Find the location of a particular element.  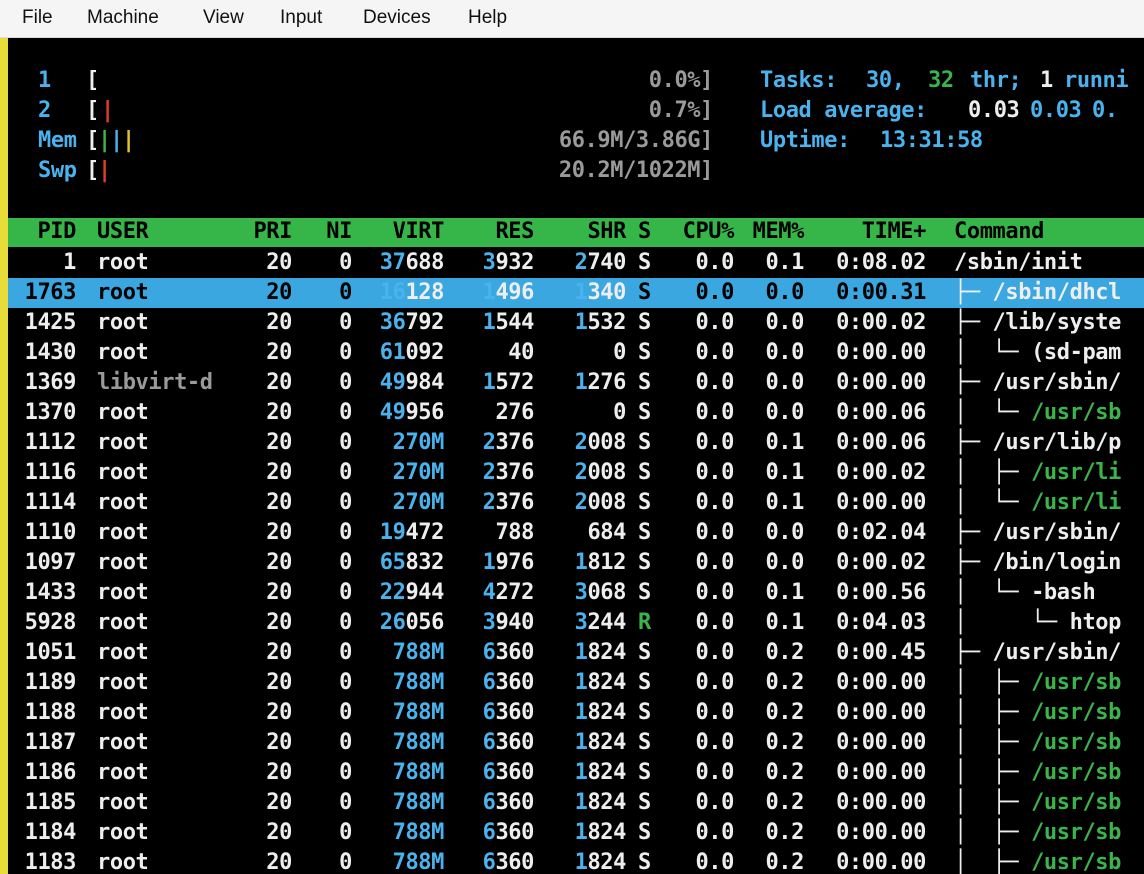

col-state: S is located at coordinates (644, 232).